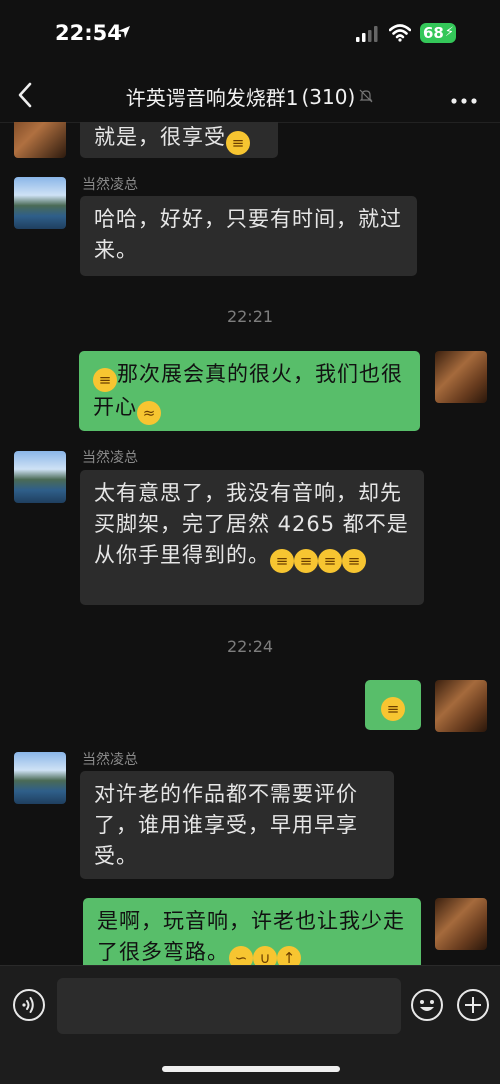 This screenshot has width=500, height=1084. Describe the element at coordinates (400, 35) in the screenshot. I see `wifi-icon` at that location.